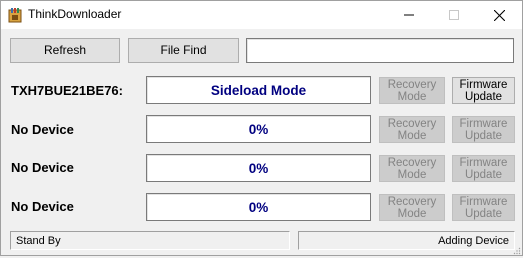 The width and height of the screenshot is (523, 258). I want to click on device-name-2: No Device, so click(42, 129).